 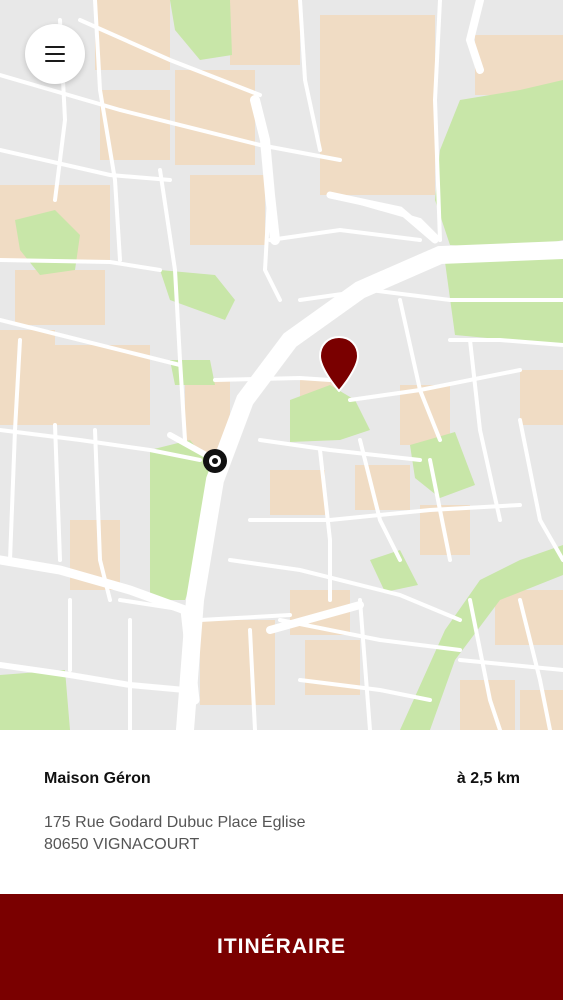 I want to click on current-location-icon, so click(x=215, y=461).